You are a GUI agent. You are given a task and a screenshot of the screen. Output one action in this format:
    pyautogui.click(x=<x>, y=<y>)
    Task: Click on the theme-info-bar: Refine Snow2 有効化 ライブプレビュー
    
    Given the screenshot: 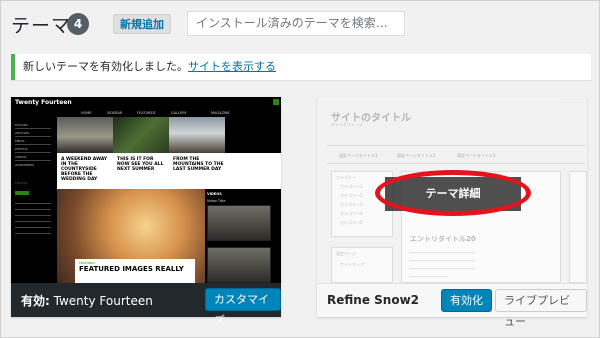 What is the action you would take?
    pyautogui.click(x=452, y=305)
    